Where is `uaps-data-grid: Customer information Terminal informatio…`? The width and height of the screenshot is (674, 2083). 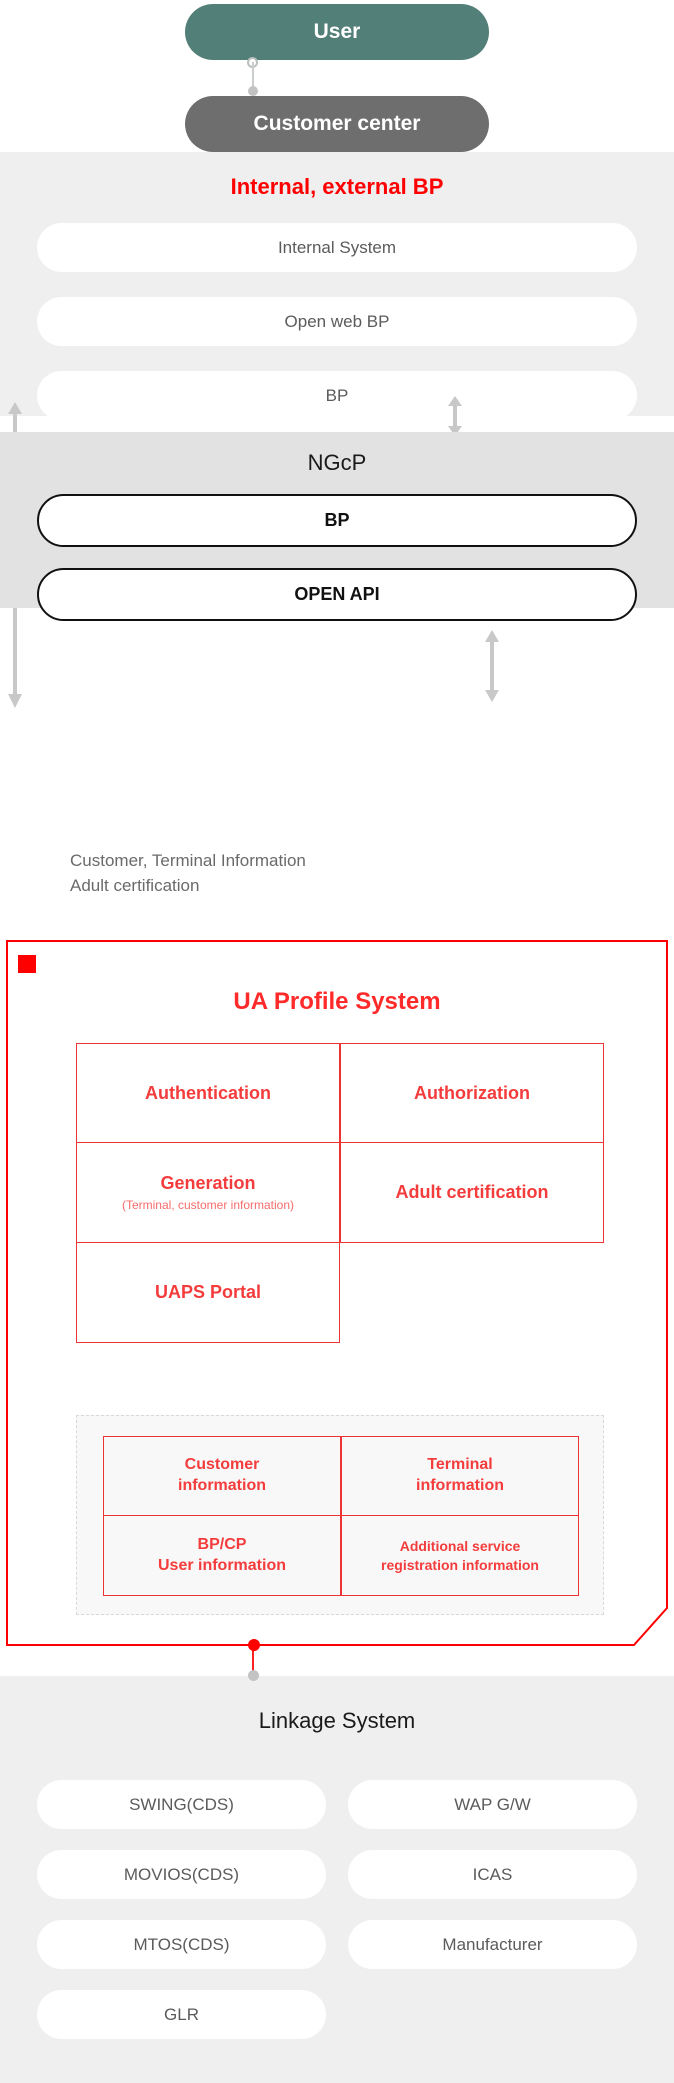 uaps-data-grid: Customer information Terminal informatio… is located at coordinates (341, 1516).